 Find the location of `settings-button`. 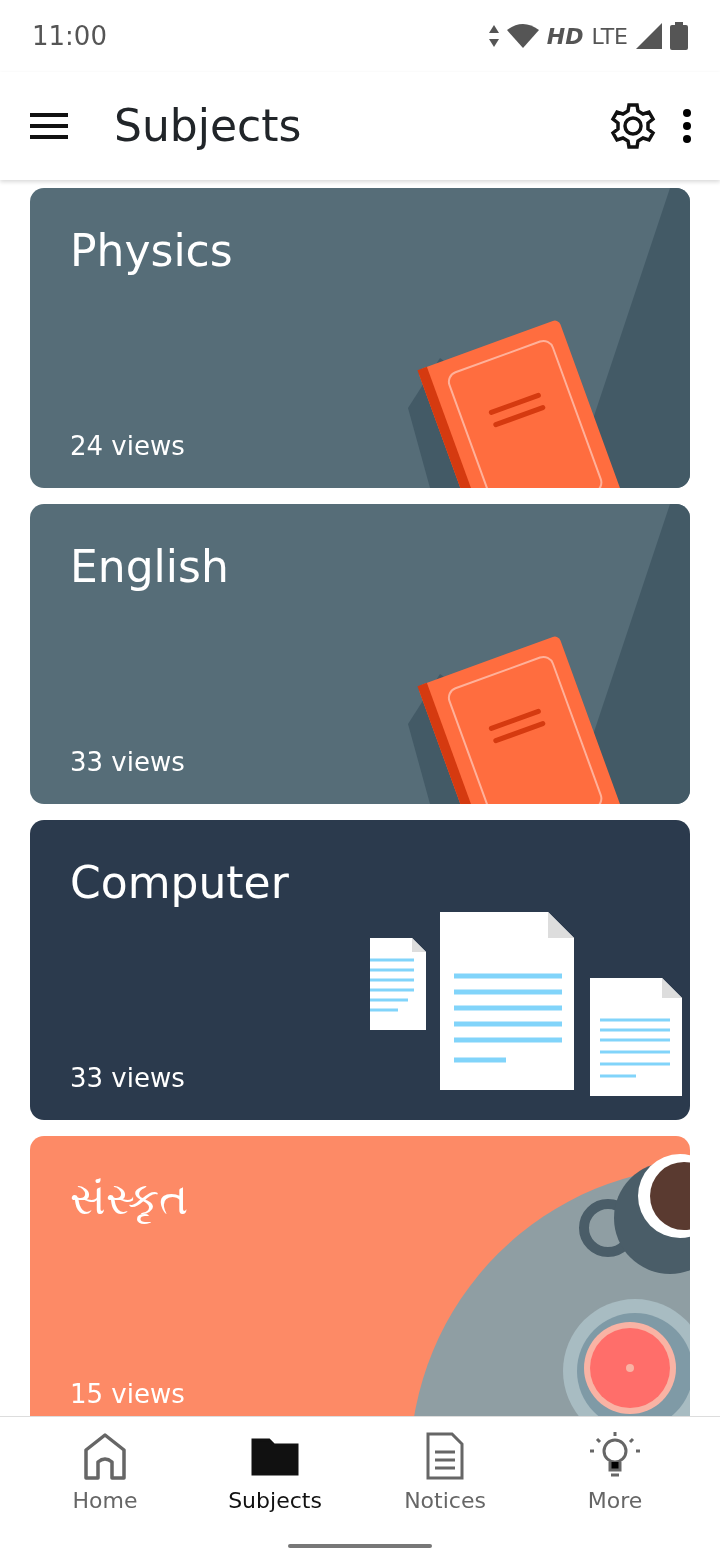

settings-button is located at coordinates (633, 126).